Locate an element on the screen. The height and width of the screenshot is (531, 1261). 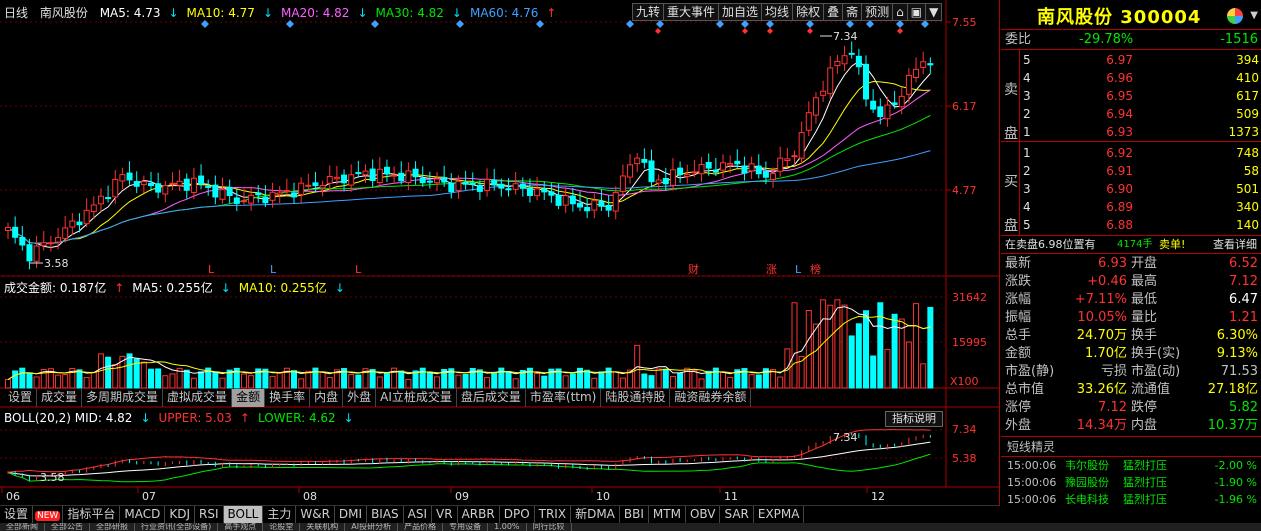
orderbook-price: 6.95 is located at coordinates (1119, 96).